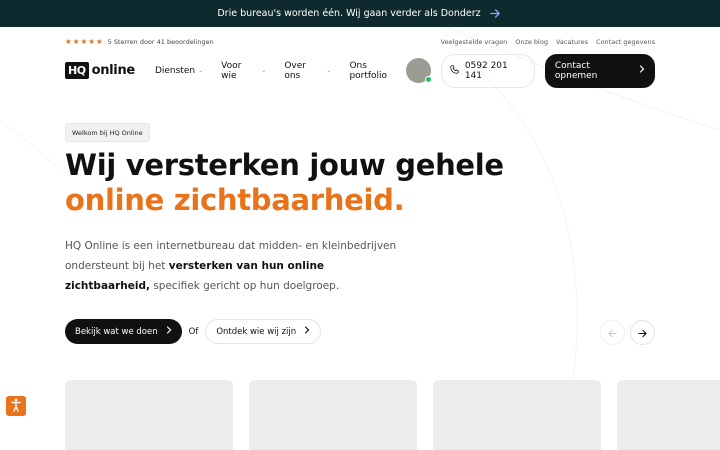 Image resolution: width=720 pixels, height=450 pixels. I want to click on or-separator: Of, so click(193, 331).